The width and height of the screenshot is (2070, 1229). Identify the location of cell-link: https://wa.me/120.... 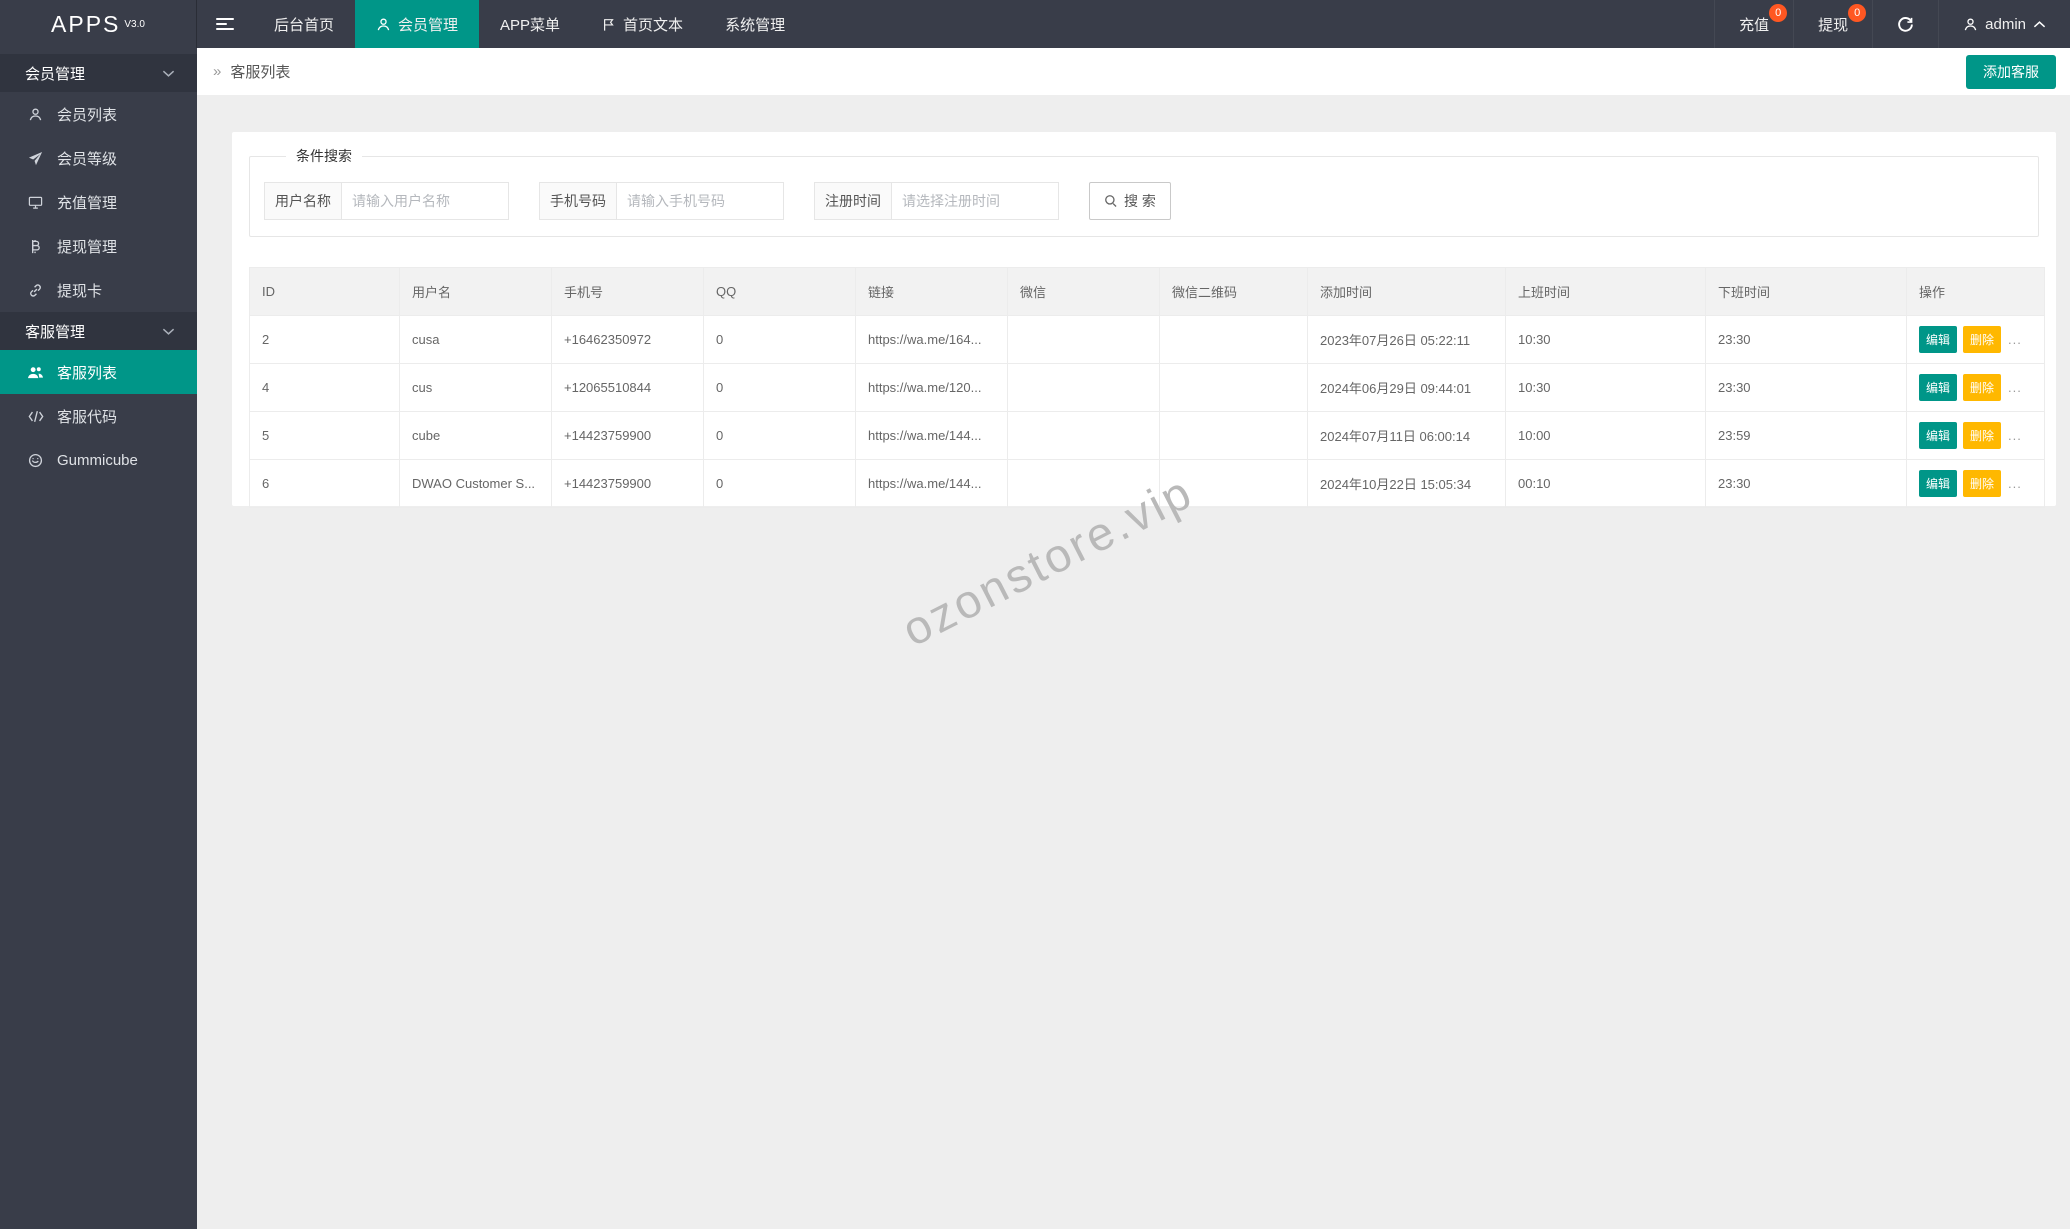
(931, 387).